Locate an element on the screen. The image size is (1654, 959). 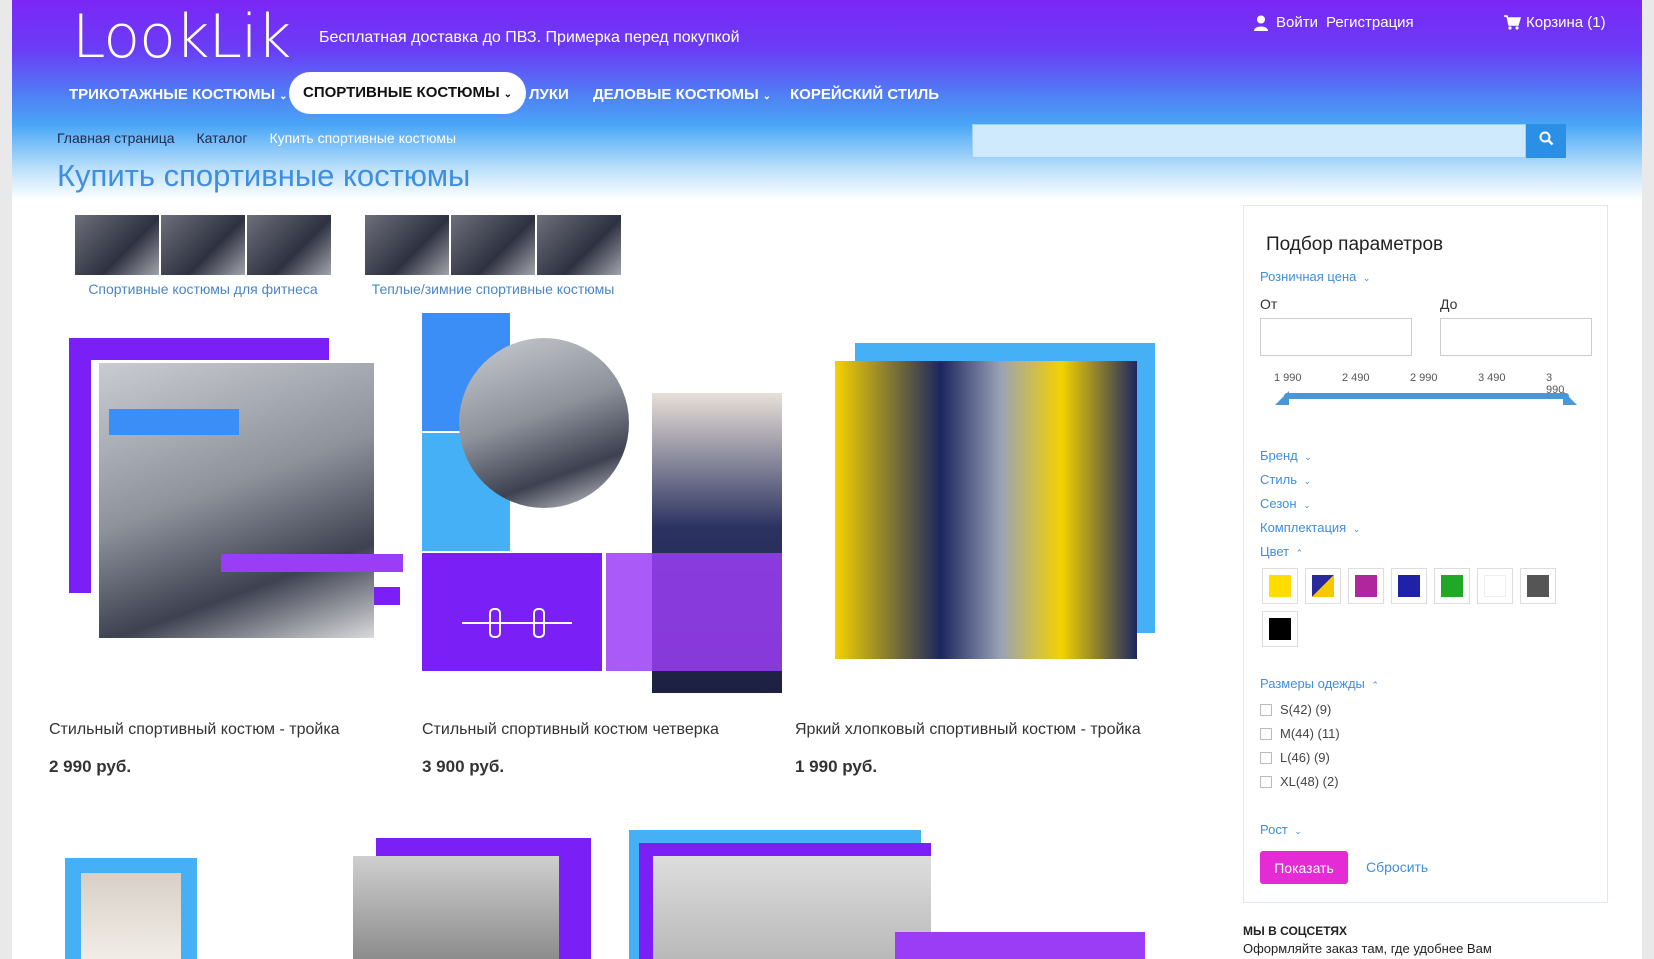
nav-sport-suits: СПОРТИВНЫЕ КОСТЮМЫ ⌄ is located at coordinates (408, 93).